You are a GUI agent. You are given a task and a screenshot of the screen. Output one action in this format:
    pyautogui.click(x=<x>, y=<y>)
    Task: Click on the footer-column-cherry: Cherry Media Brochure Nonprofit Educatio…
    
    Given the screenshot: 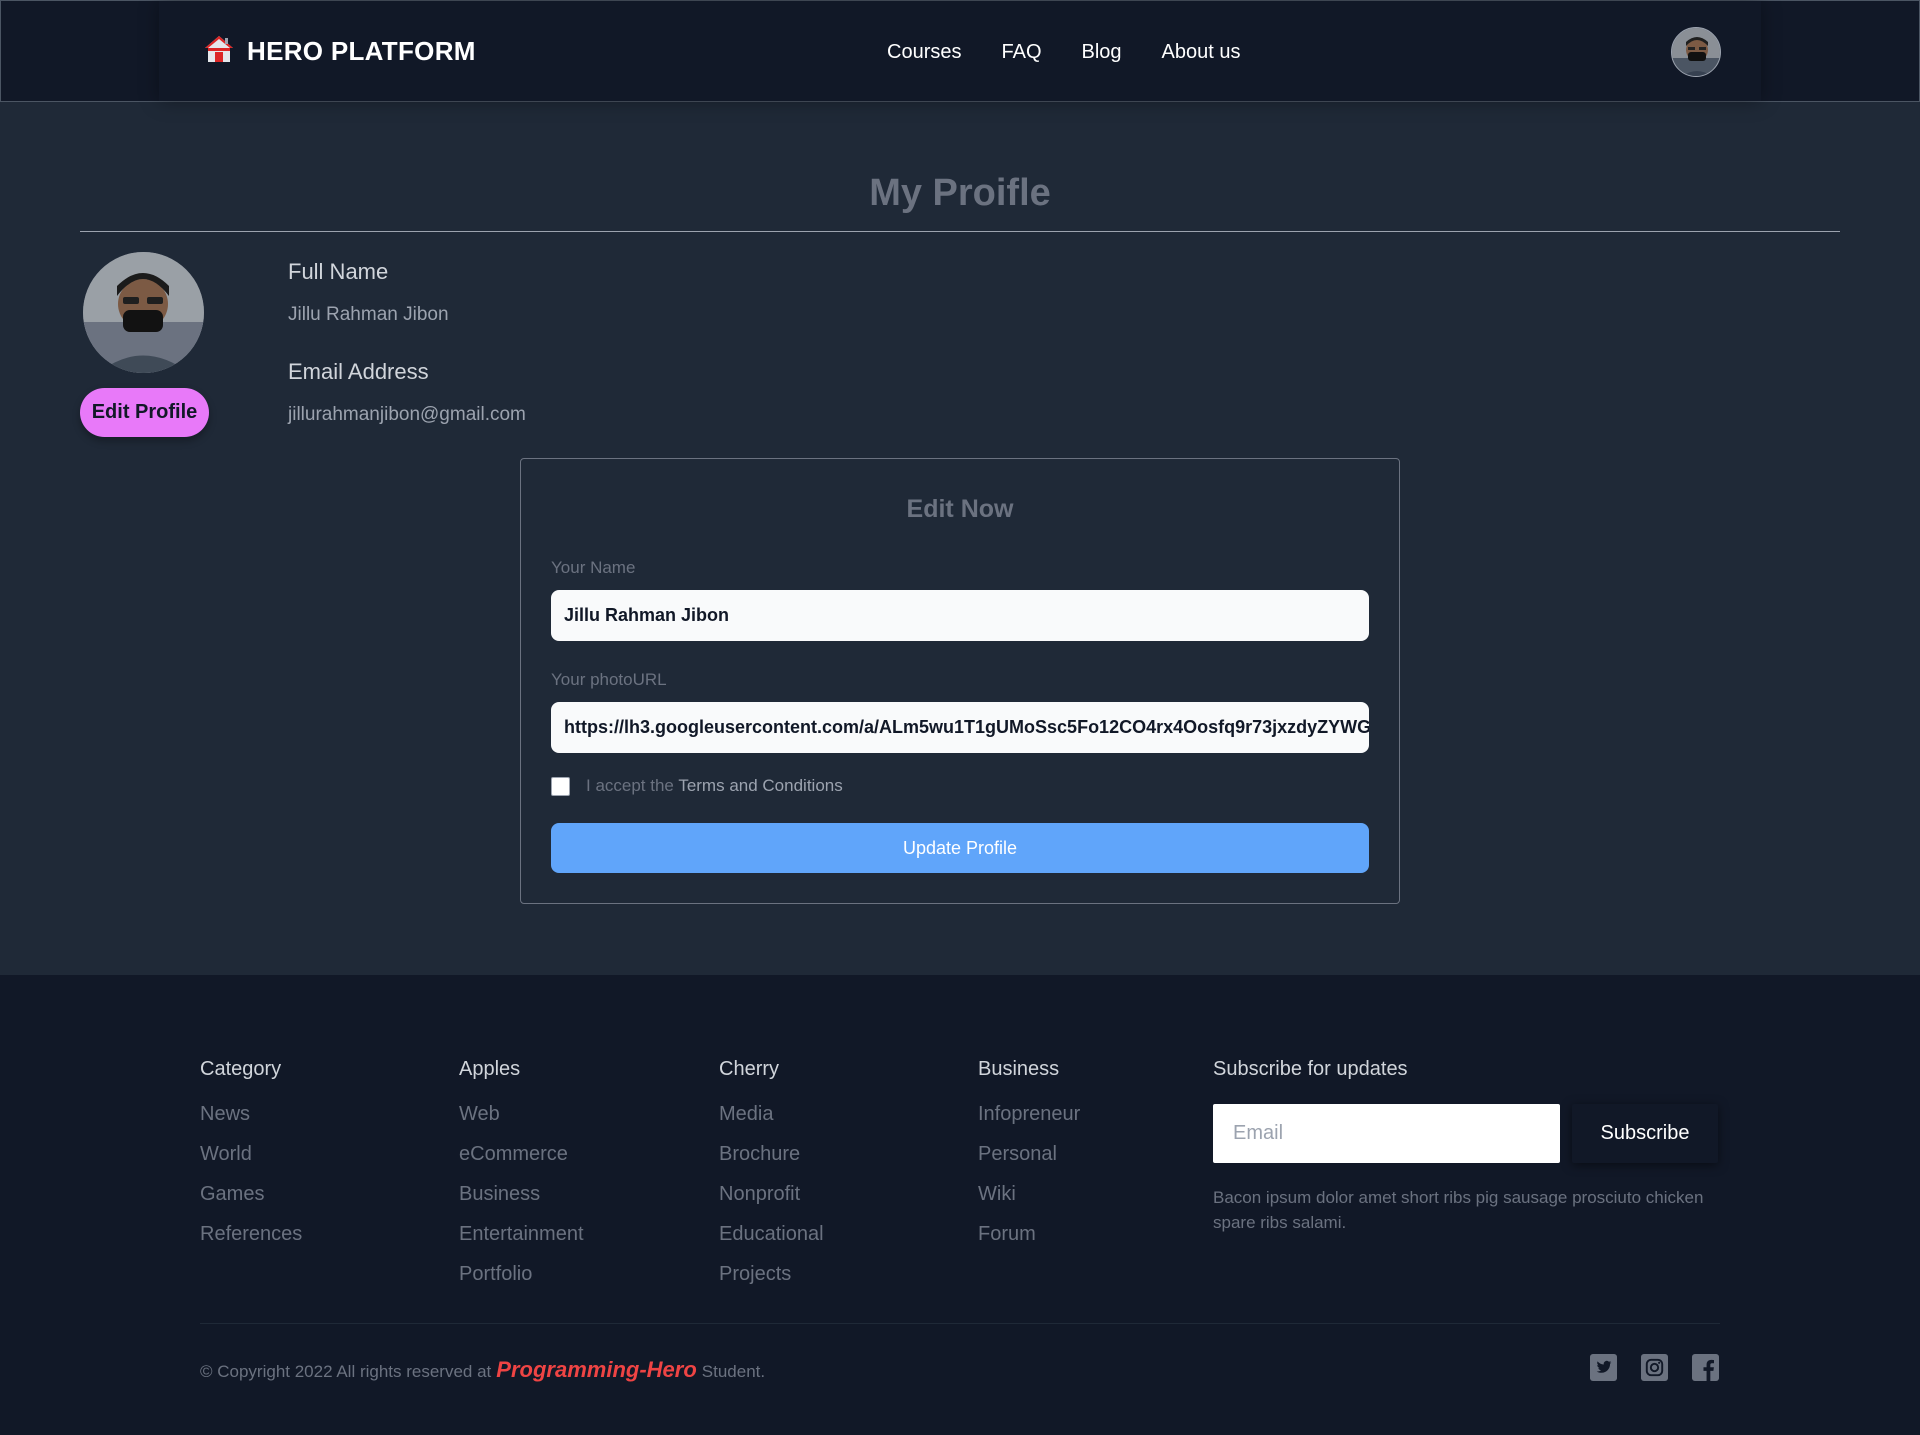 What is the action you would take?
    pyautogui.click(x=771, y=1176)
    